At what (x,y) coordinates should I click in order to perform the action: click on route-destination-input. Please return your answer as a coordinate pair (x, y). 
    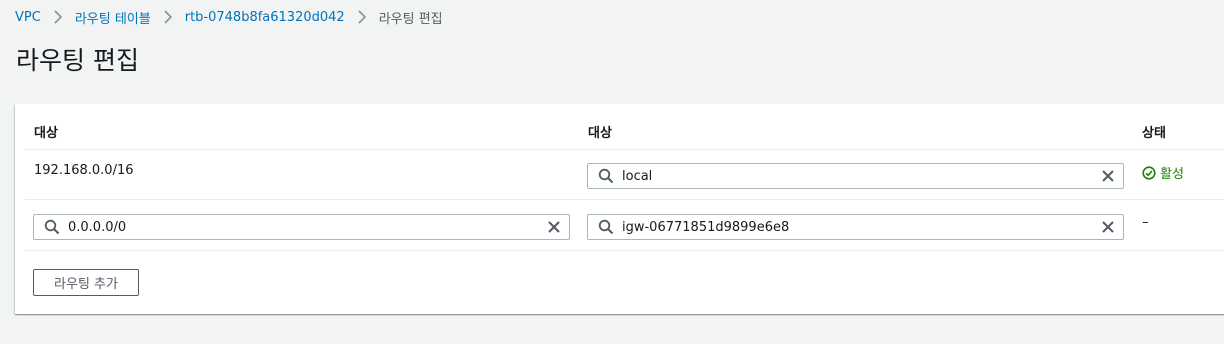
    Looking at the image, I should click on (301, 227).